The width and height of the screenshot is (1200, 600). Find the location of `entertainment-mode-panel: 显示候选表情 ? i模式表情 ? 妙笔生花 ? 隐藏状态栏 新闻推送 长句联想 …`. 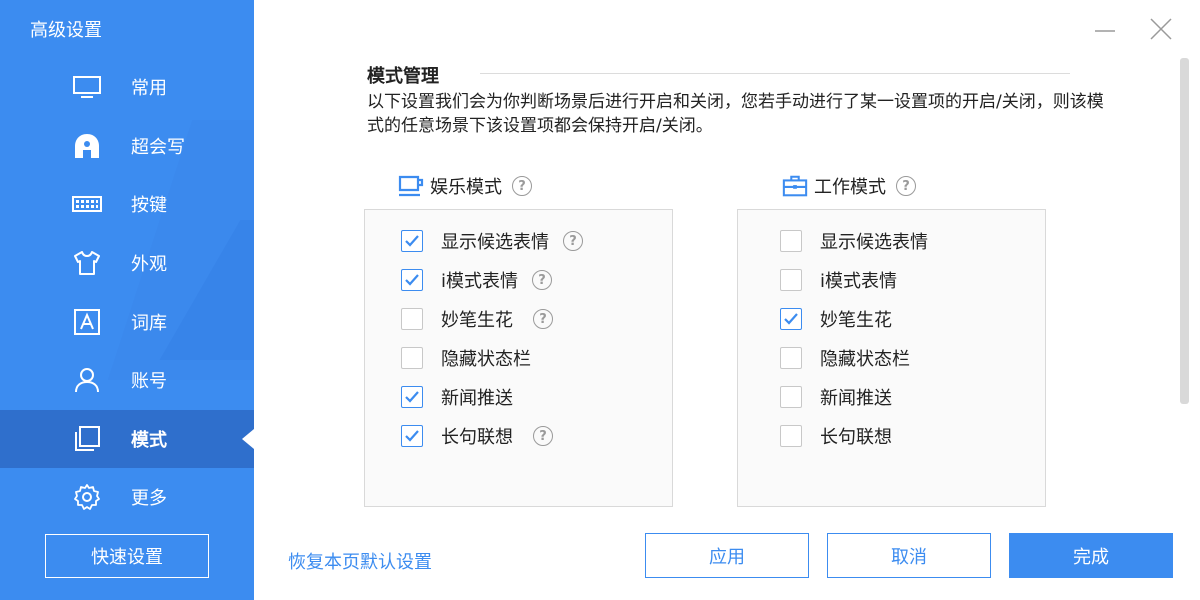

entertainment-mode-panel: 显示候选表情 ? i模式表情 ? 妙笔生花 ? 隐藏状态栏 新闻推送 长句联想 … is located at coordinates (518, 358).